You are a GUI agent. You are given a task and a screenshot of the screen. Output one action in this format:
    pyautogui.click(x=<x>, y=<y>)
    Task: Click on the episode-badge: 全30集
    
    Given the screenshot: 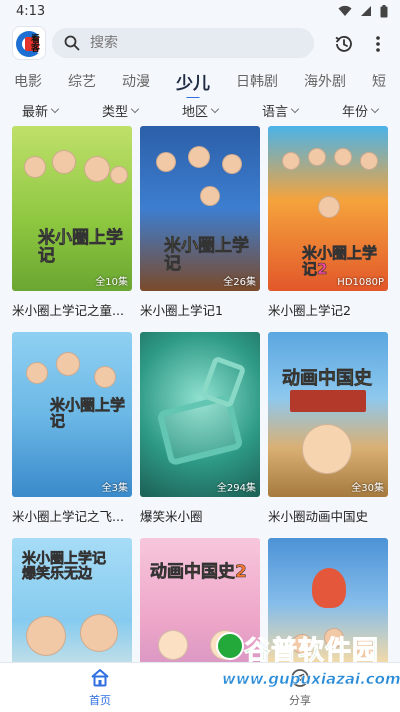 What is the action you would take?
    pyautogui.click(x=367, y=488)
    